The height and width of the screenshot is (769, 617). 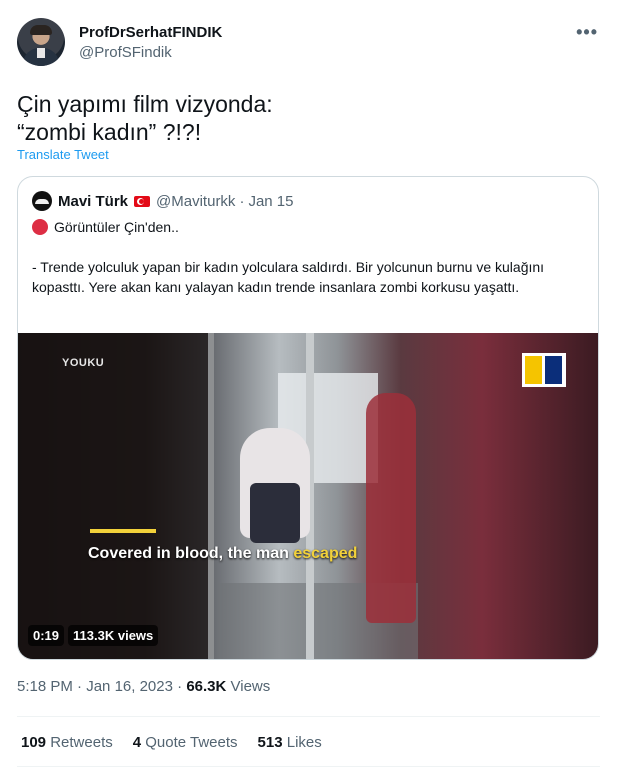 What do you see at coordinates (40, 227) in the screenshot?
I see `red-circle-icon` at bounding box center [40, 227].